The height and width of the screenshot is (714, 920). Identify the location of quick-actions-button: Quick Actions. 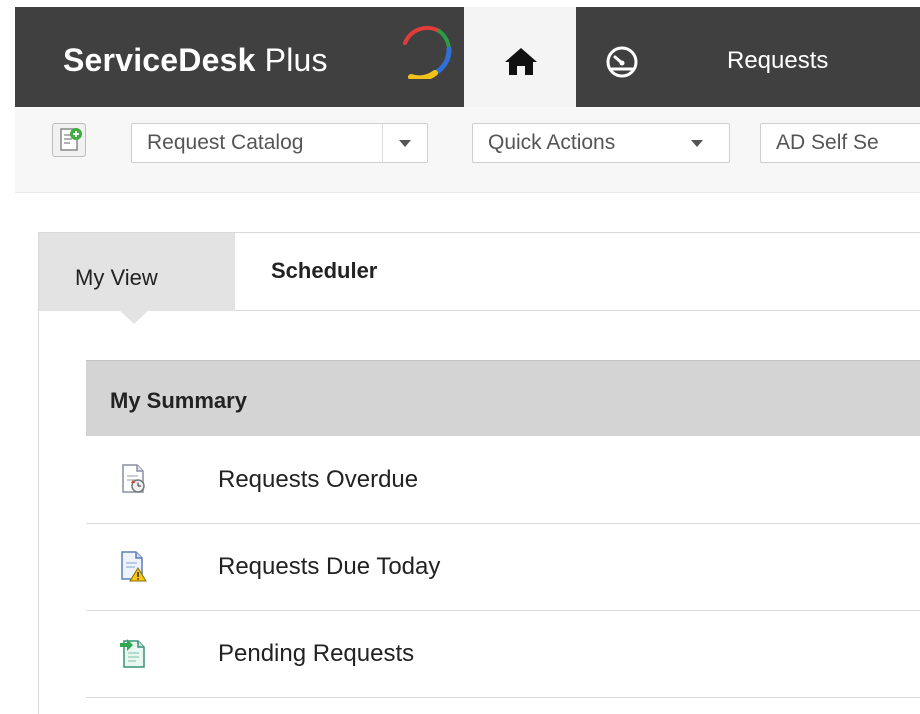
(601, 143).